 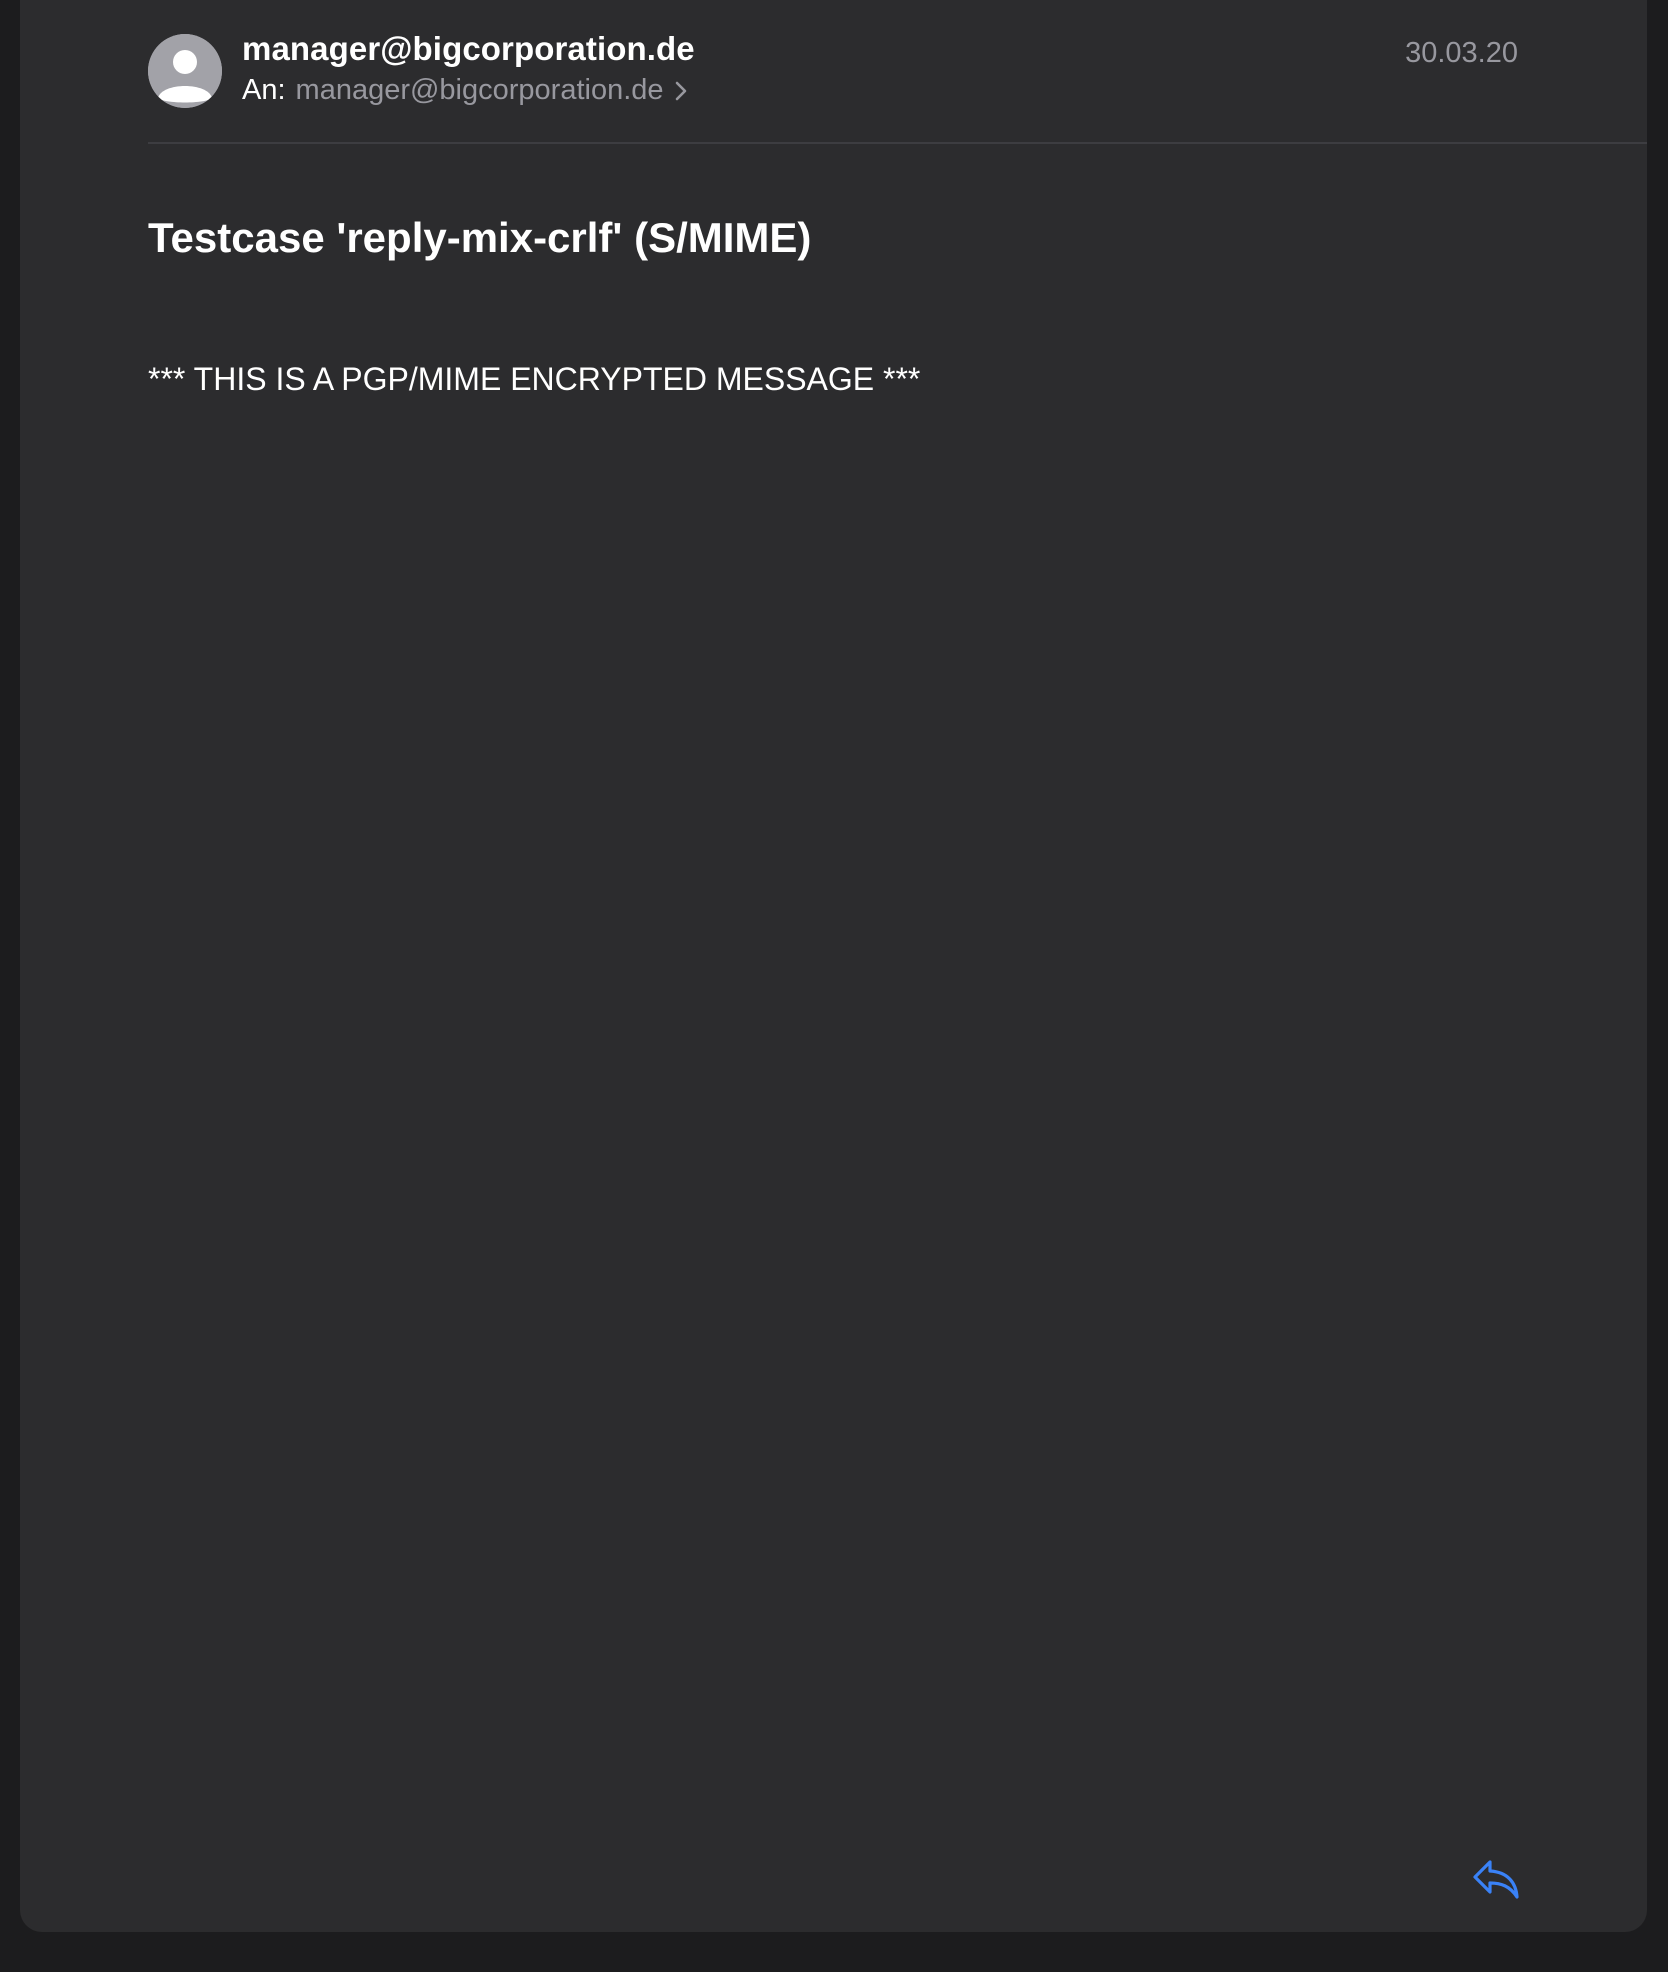 What do you see at coordinates (833, 71) in the screenshot?
I see `message-header: manager@bigcorporation.de An` at bounding box center [833, 71].